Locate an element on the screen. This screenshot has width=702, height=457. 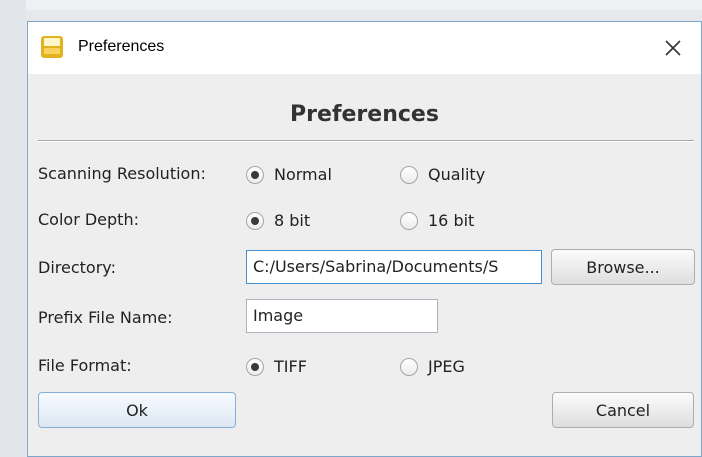
sciview-app-icon is located at coordinates (52, 47).